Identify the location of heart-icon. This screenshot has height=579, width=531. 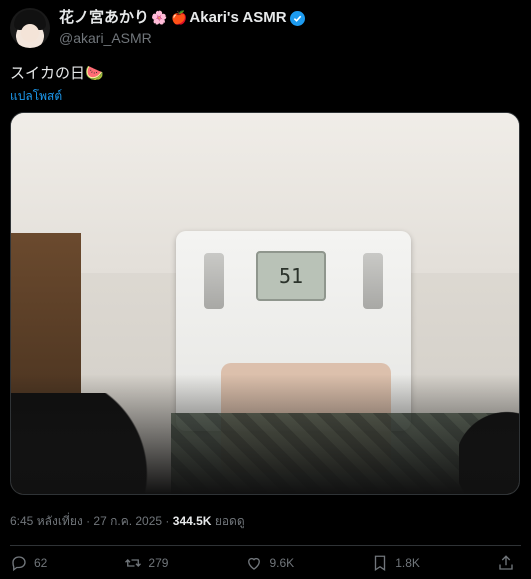
(254, 563).